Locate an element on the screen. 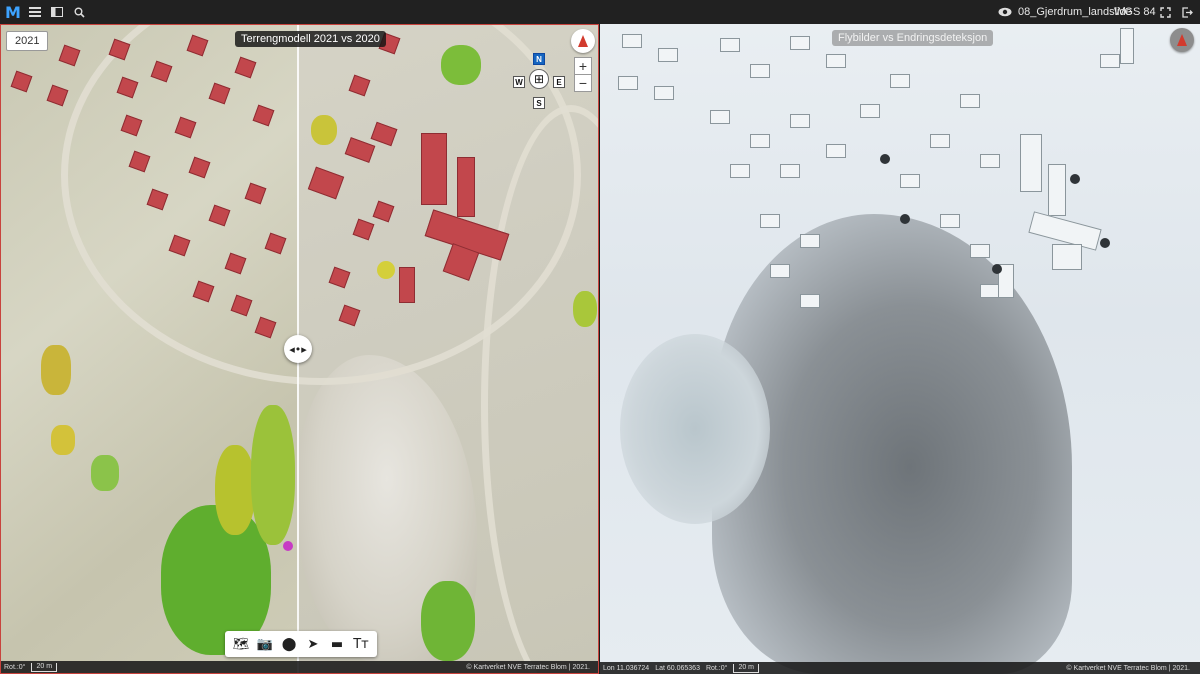 This screenshot has height=674, width=1200. camera-icon: 📷 is located at coordinates (265, 644).